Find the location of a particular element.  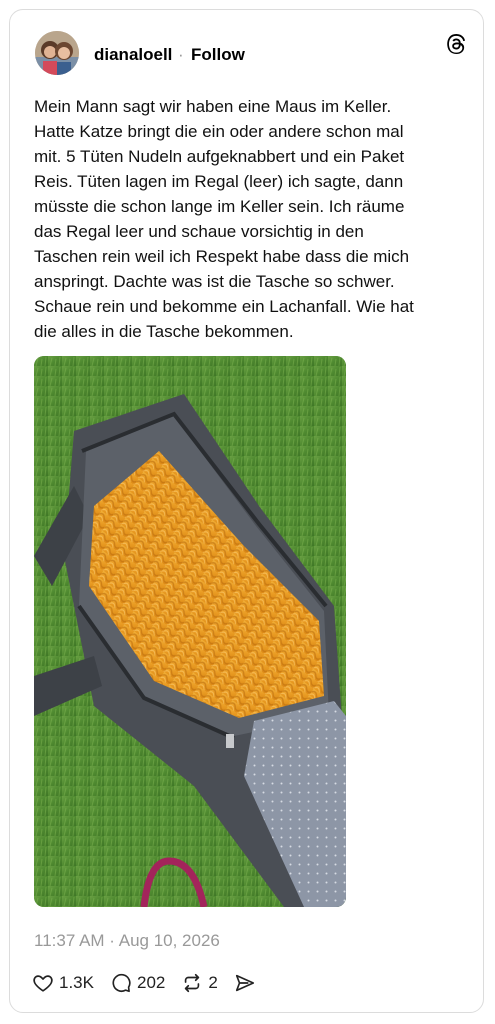

reply-button: 202 is located at coordinates (137, 983).